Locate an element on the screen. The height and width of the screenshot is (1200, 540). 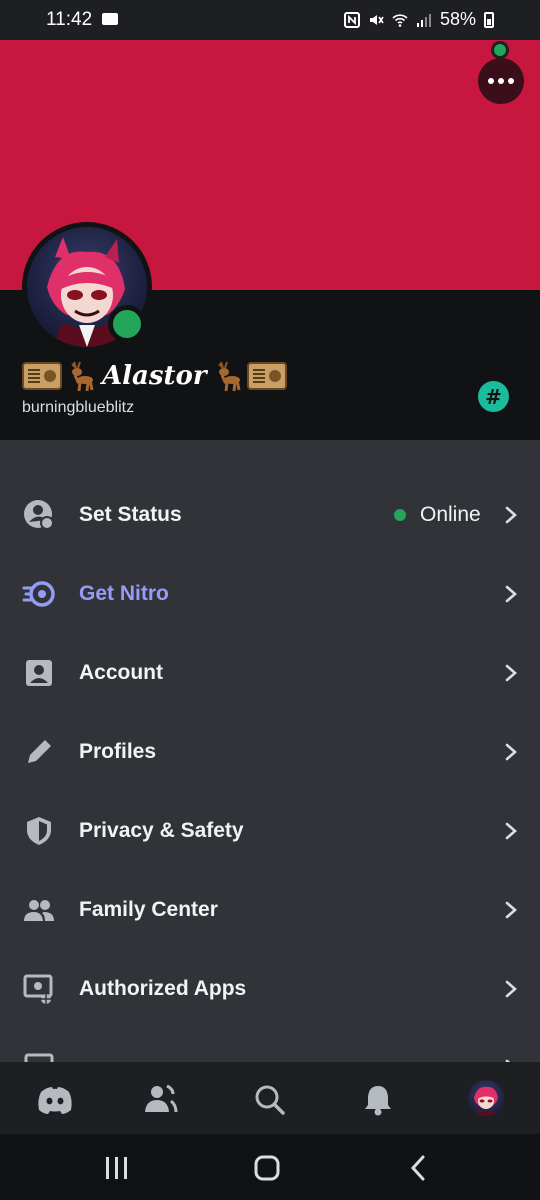
status-icons: 58% is located at coordinates (418, 19).